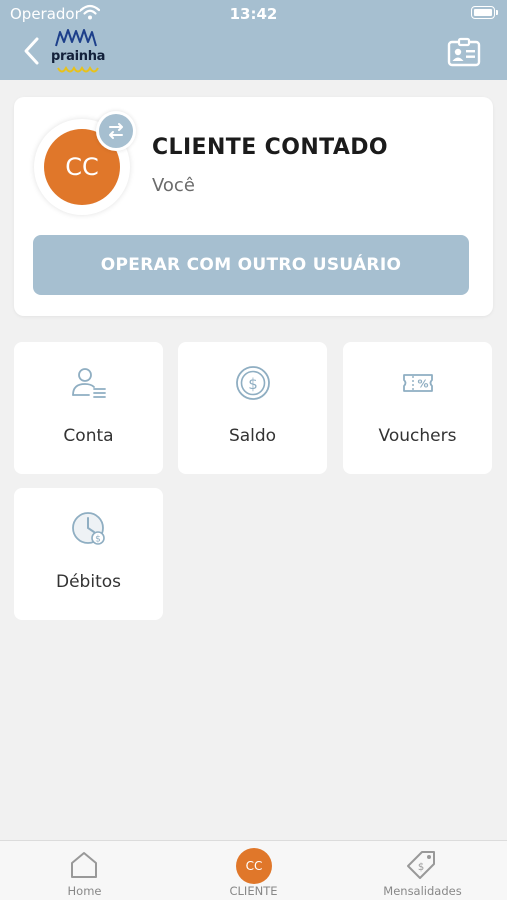 The width and height of the screenshot is (507, 900). I want to click on tab-mensalidades: $ Mensalidades, so click(422, 870).